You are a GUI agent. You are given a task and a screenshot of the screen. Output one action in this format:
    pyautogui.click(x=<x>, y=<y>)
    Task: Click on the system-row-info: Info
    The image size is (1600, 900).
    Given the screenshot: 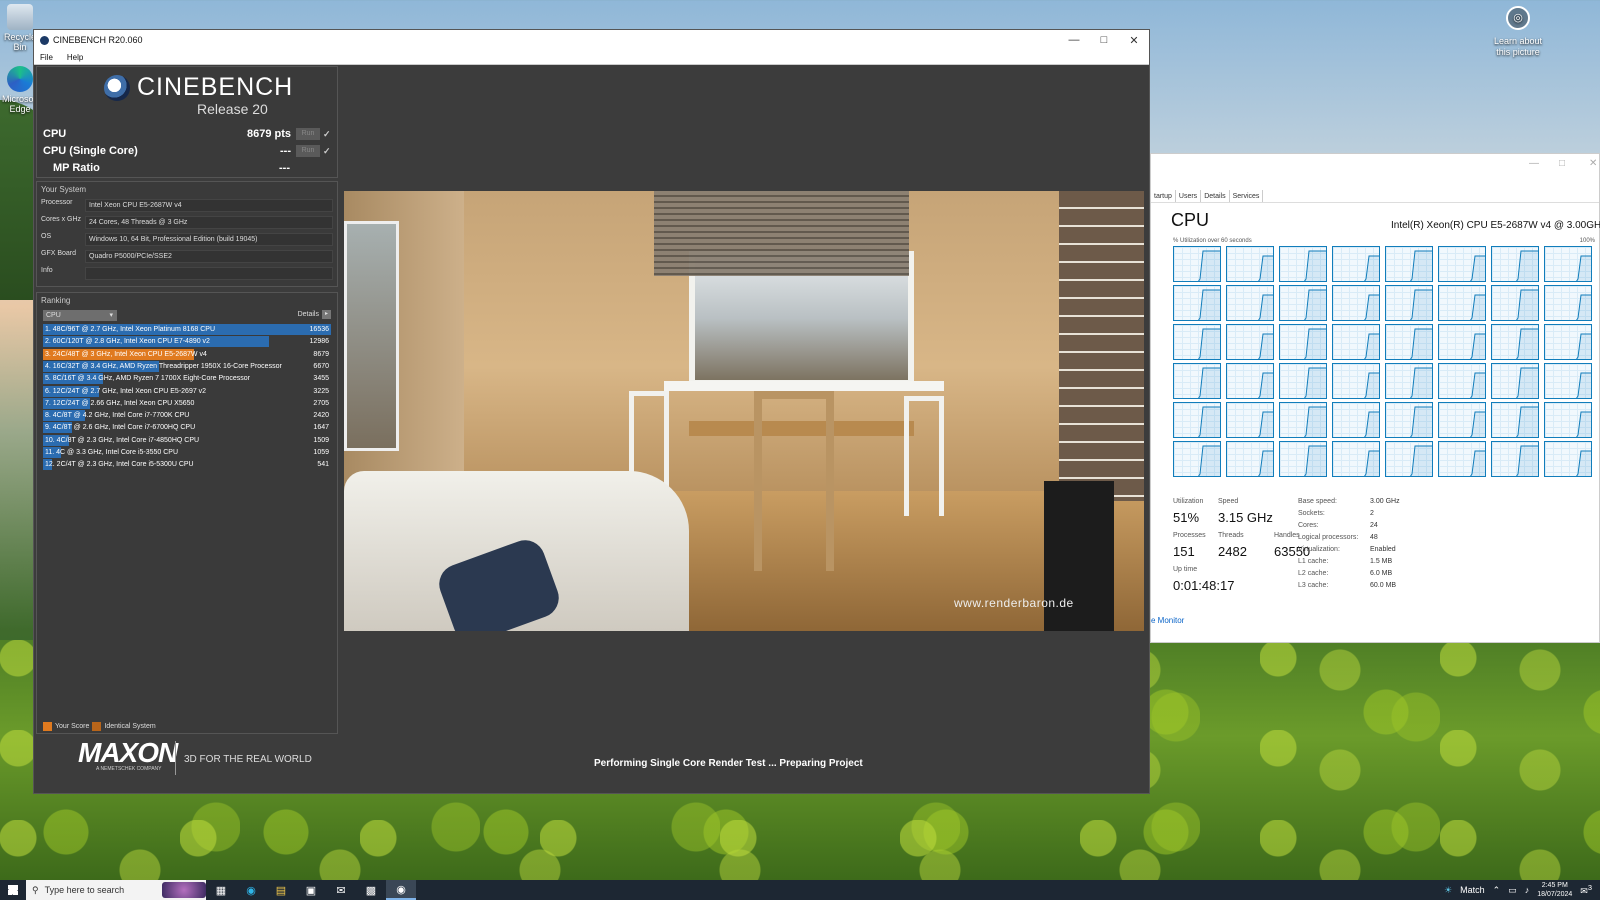 What is the action you would take?
    pyautogui.click(x=187, y=273)
    